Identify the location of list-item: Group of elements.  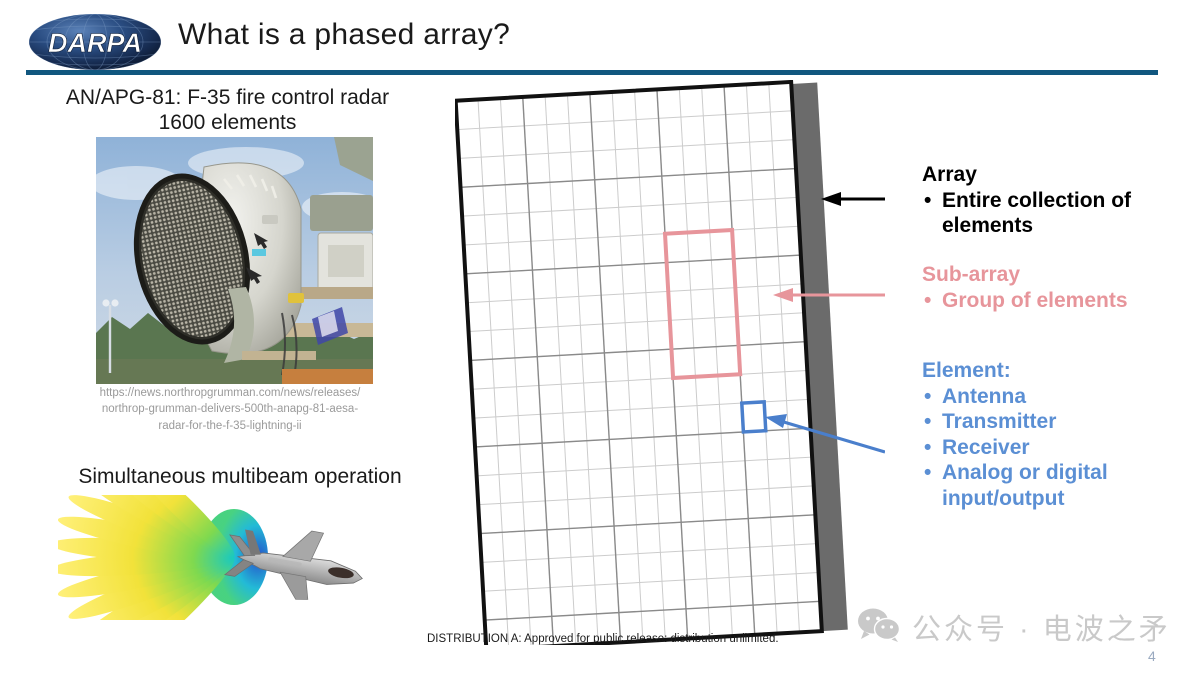
(1059, 301).